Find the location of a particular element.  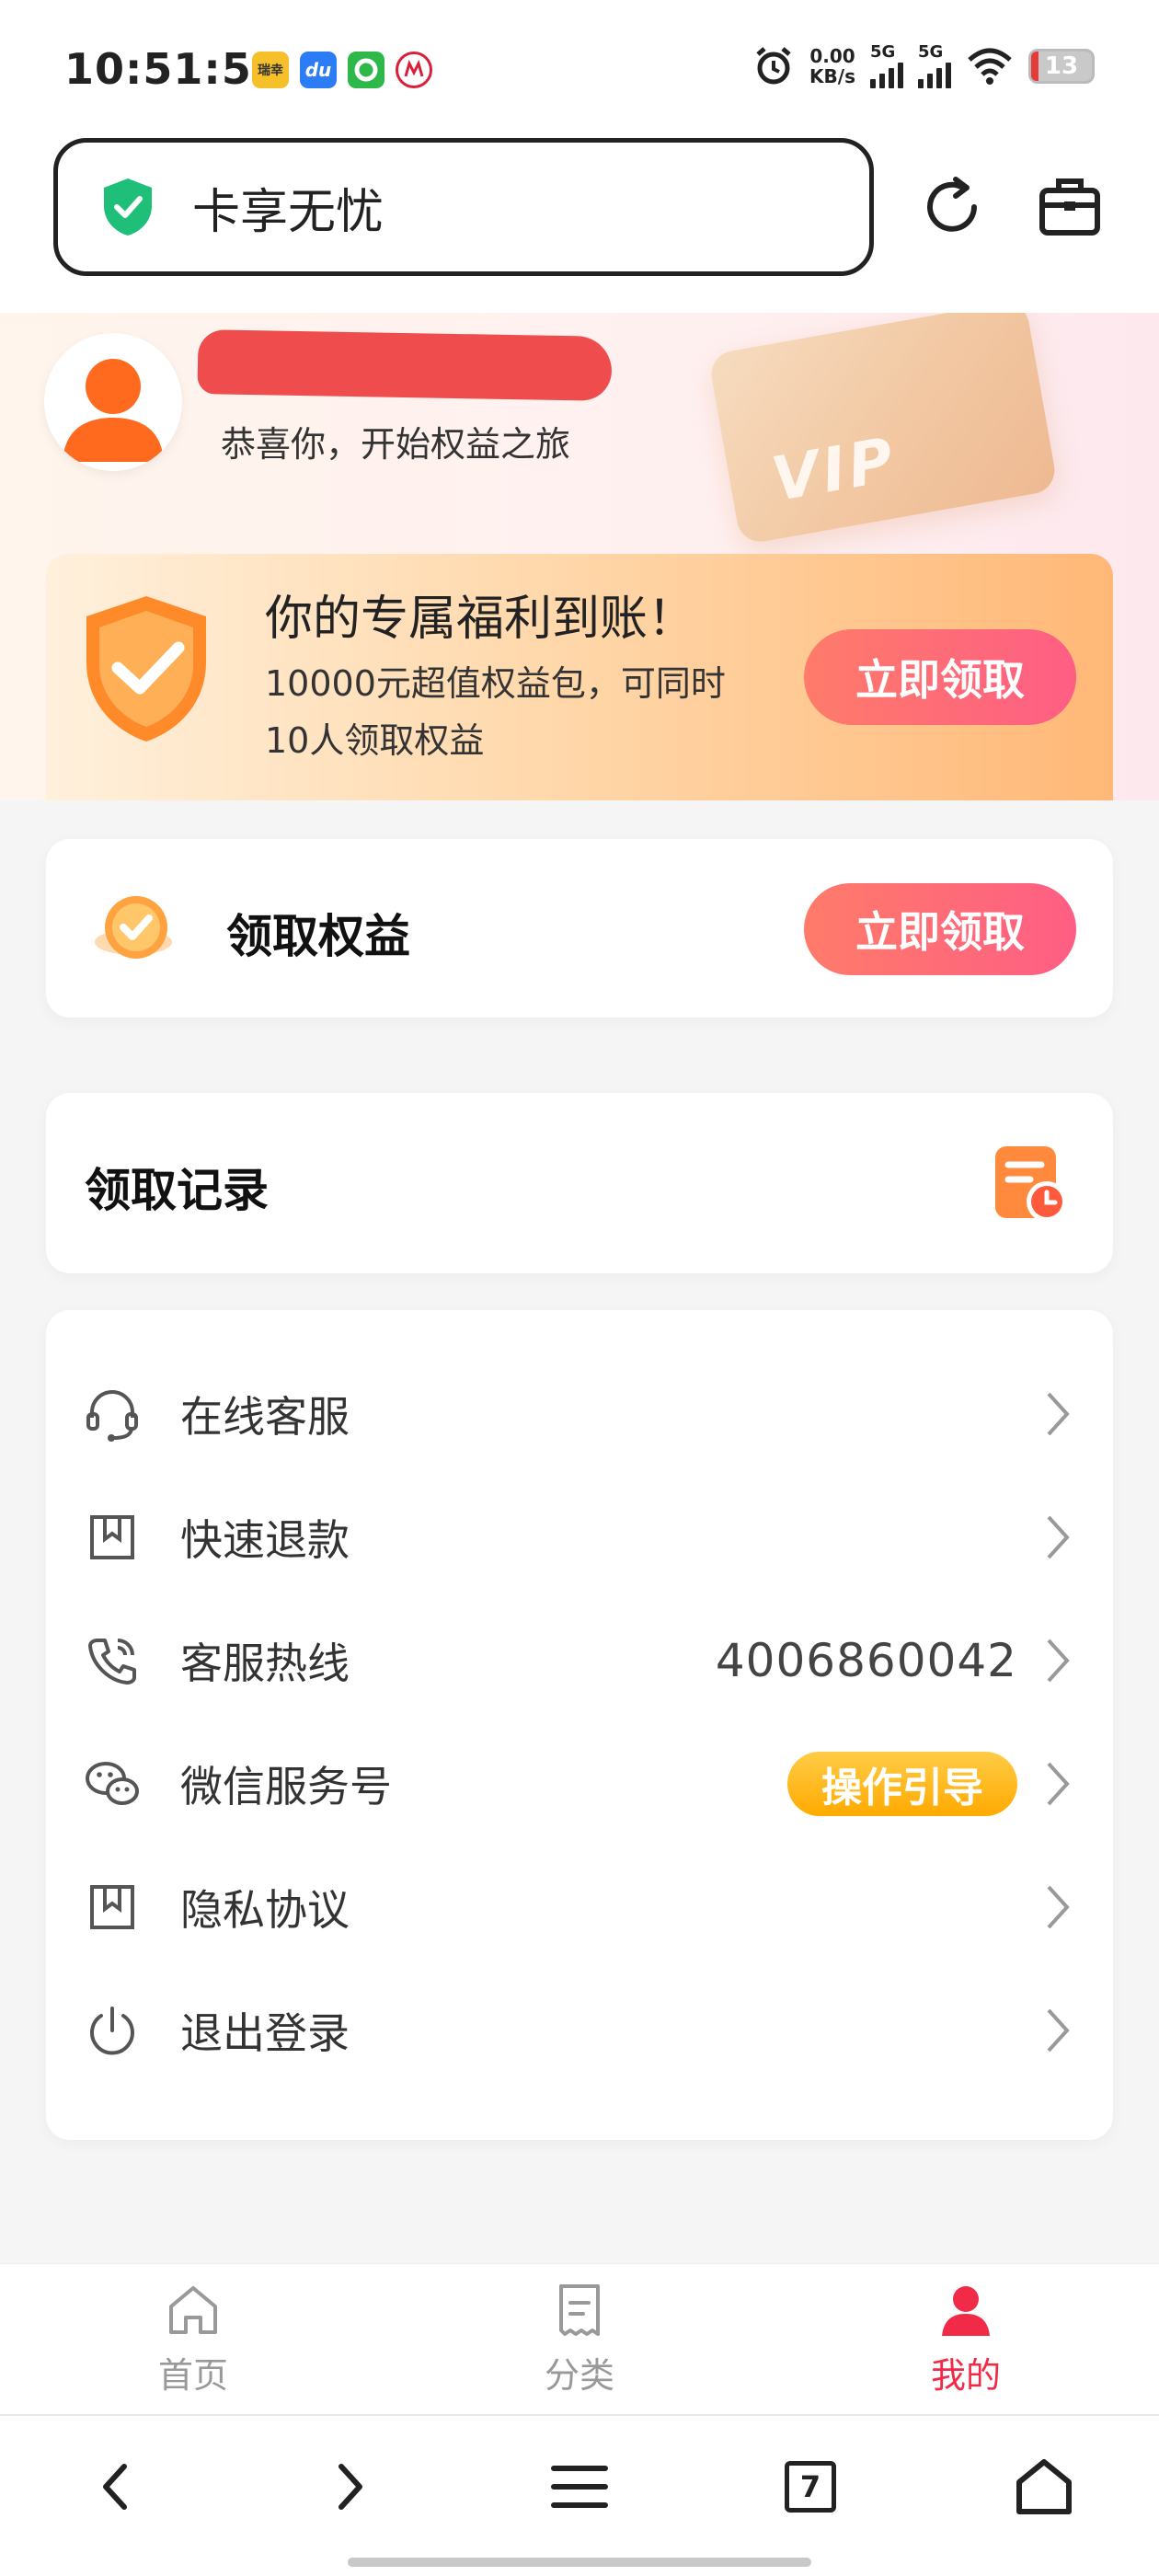

address-bar: 卡享无忧 is located at coordinates (463, 207).